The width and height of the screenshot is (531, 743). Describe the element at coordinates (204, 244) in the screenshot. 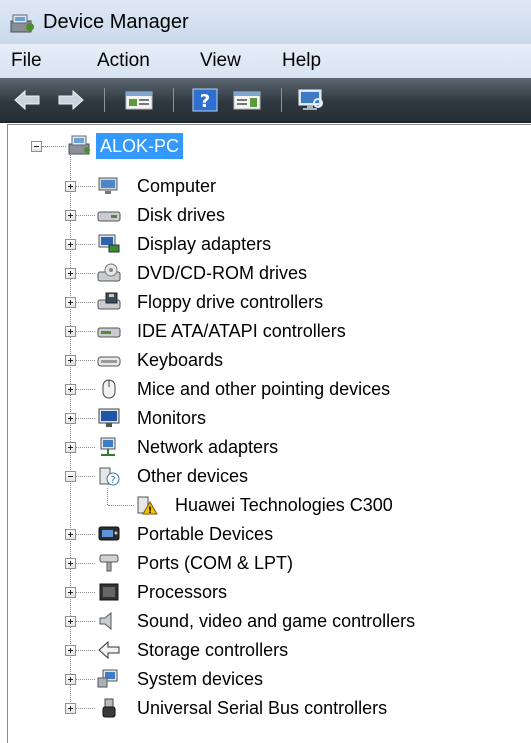

I see `category-label-display-adapters: Display adapters` at that location.